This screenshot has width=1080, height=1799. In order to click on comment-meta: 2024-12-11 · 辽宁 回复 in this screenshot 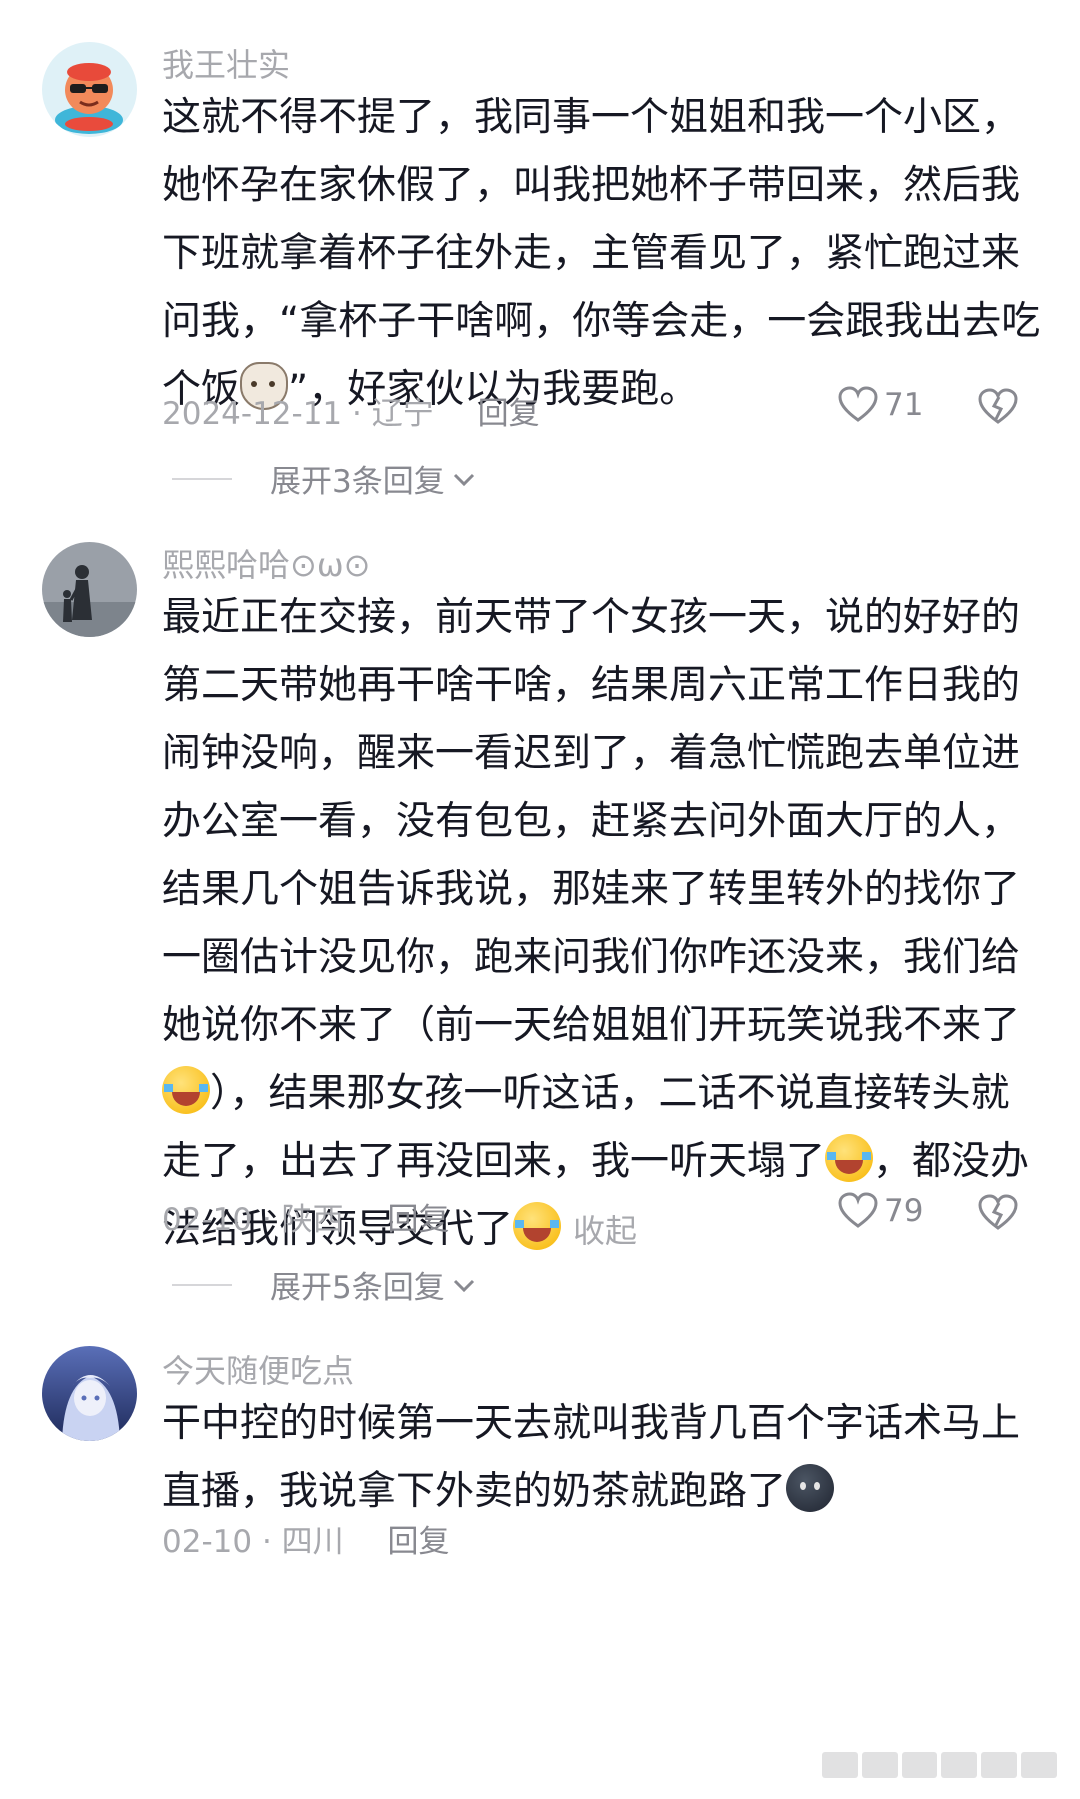, I will do `click(351, 410)`.